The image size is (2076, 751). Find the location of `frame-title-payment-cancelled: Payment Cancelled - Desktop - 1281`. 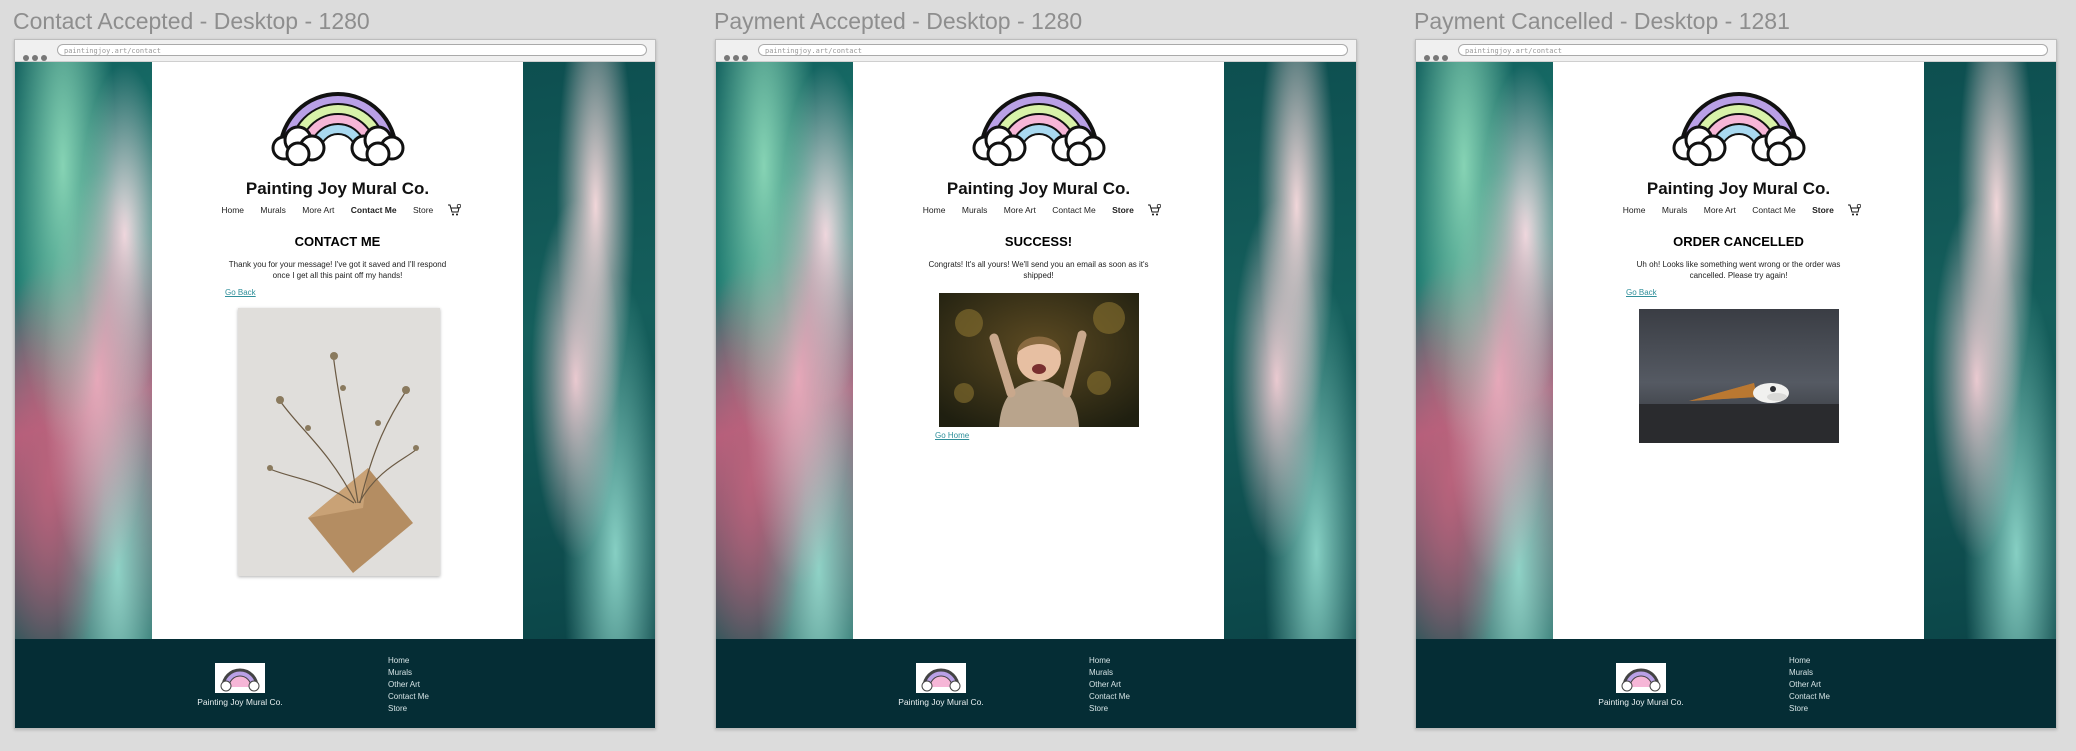

frame-title-payment-cancelled: Payment Cancelled - Desktop - 1281 is located at coordinates (1602, 21).